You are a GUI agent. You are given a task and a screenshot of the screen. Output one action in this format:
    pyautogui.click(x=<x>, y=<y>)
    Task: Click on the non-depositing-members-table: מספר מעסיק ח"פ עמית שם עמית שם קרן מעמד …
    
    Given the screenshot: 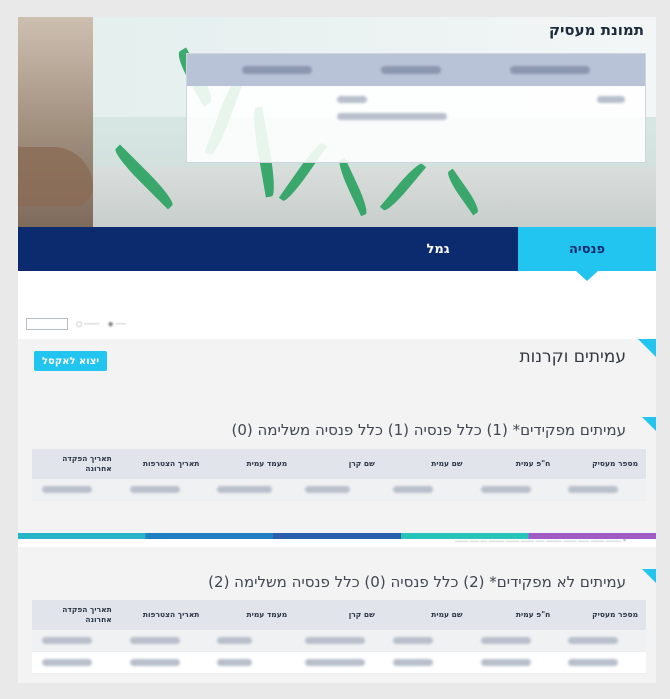 What is the action you would take?
    pyautogui.click(x=339, y=637)
    